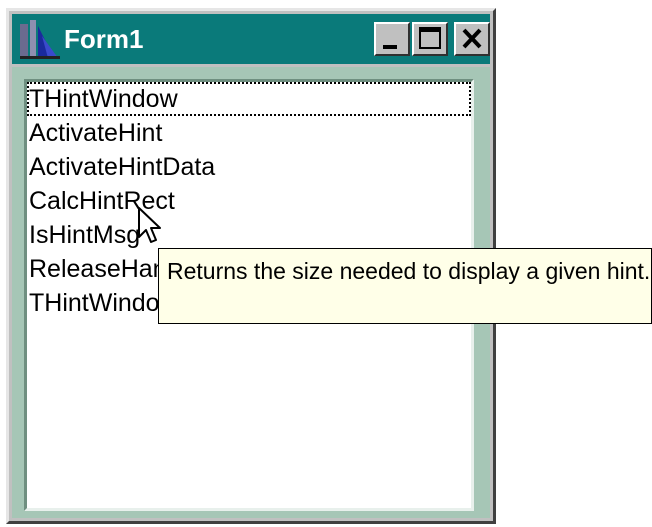 Image resolution: width=652 pixels, height=527 pixels. I want to click on list-item: ActivateHint, so click(249, 133).